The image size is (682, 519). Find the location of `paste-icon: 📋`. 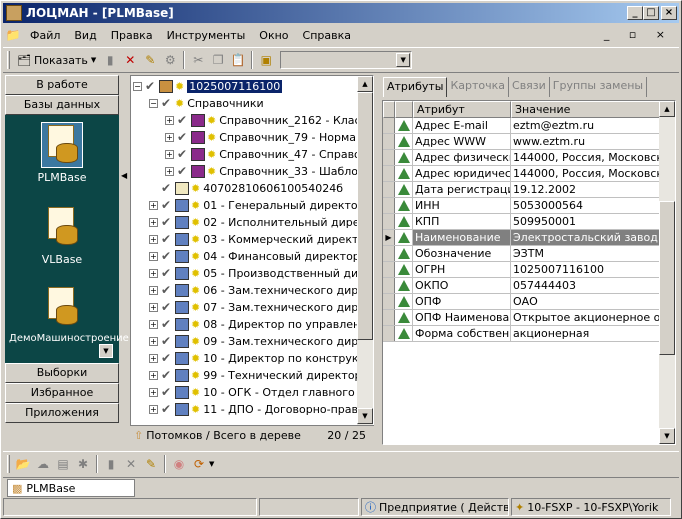

paste-icon: 📋 is located at coordinates (238, 60).